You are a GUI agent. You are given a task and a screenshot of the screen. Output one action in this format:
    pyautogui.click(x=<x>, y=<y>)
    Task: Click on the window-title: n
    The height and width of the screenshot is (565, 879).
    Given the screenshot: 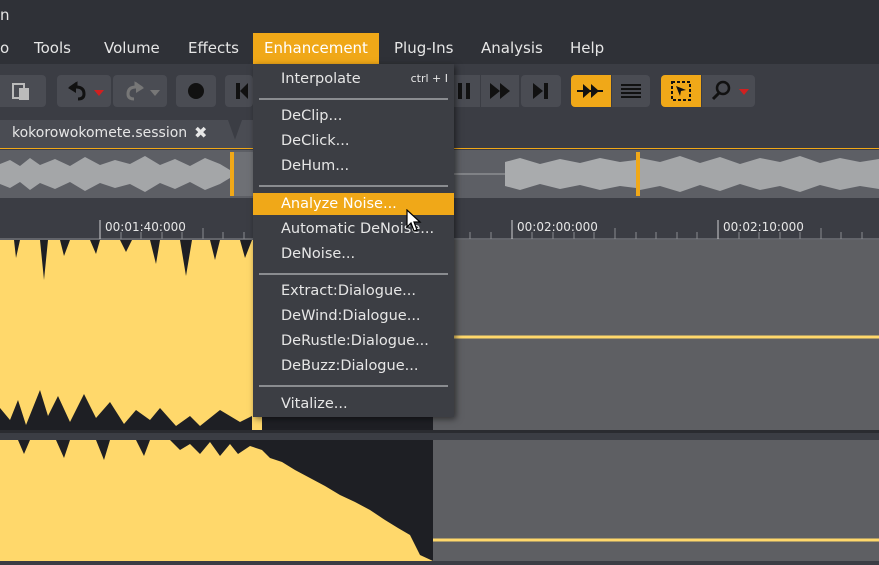 What is the action you would take?
    pyautogui.click(x=5, y=15)
    